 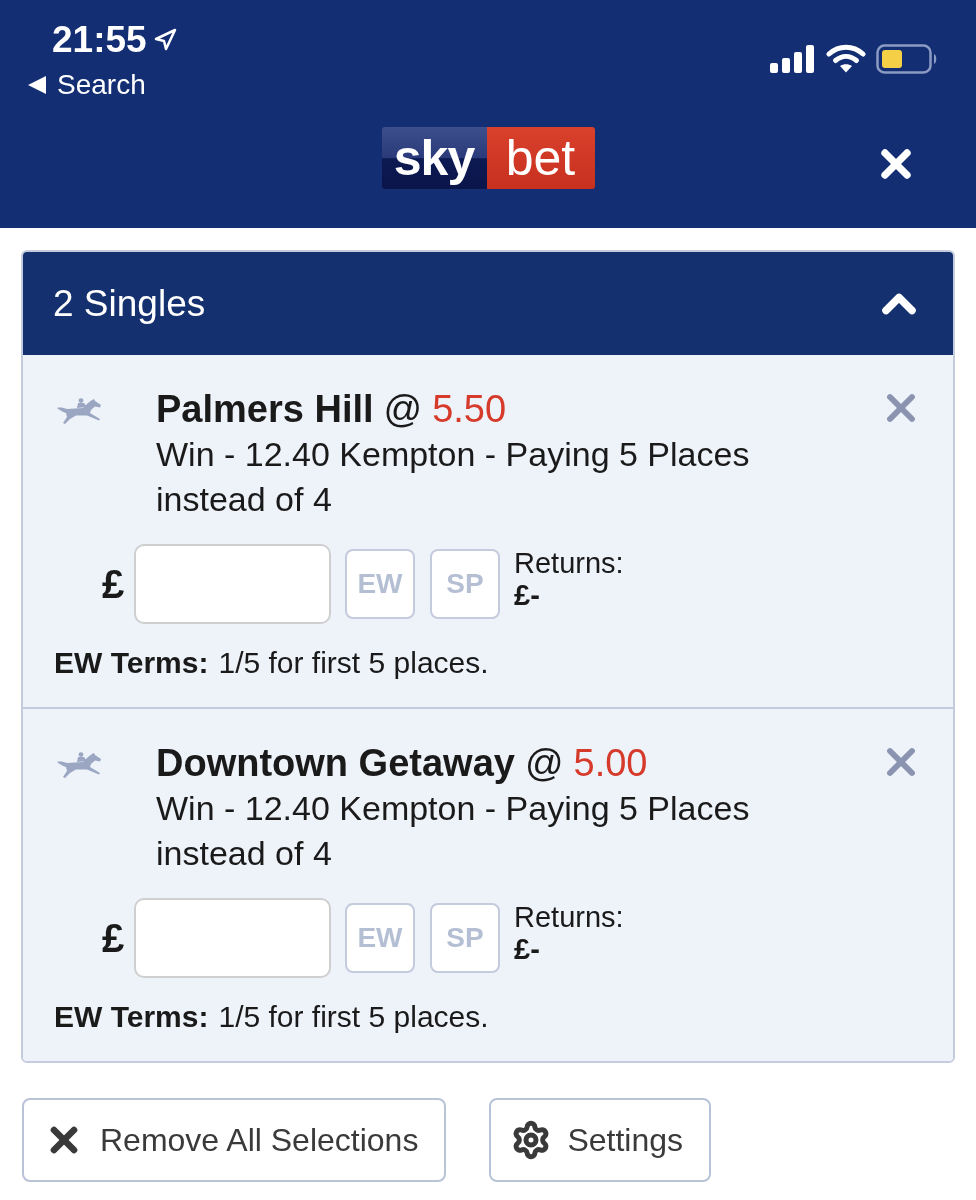 What do you see at coordinates (102, 85) in the screenshot?
I see `back-button: Search` at bounding box center [102, 85].